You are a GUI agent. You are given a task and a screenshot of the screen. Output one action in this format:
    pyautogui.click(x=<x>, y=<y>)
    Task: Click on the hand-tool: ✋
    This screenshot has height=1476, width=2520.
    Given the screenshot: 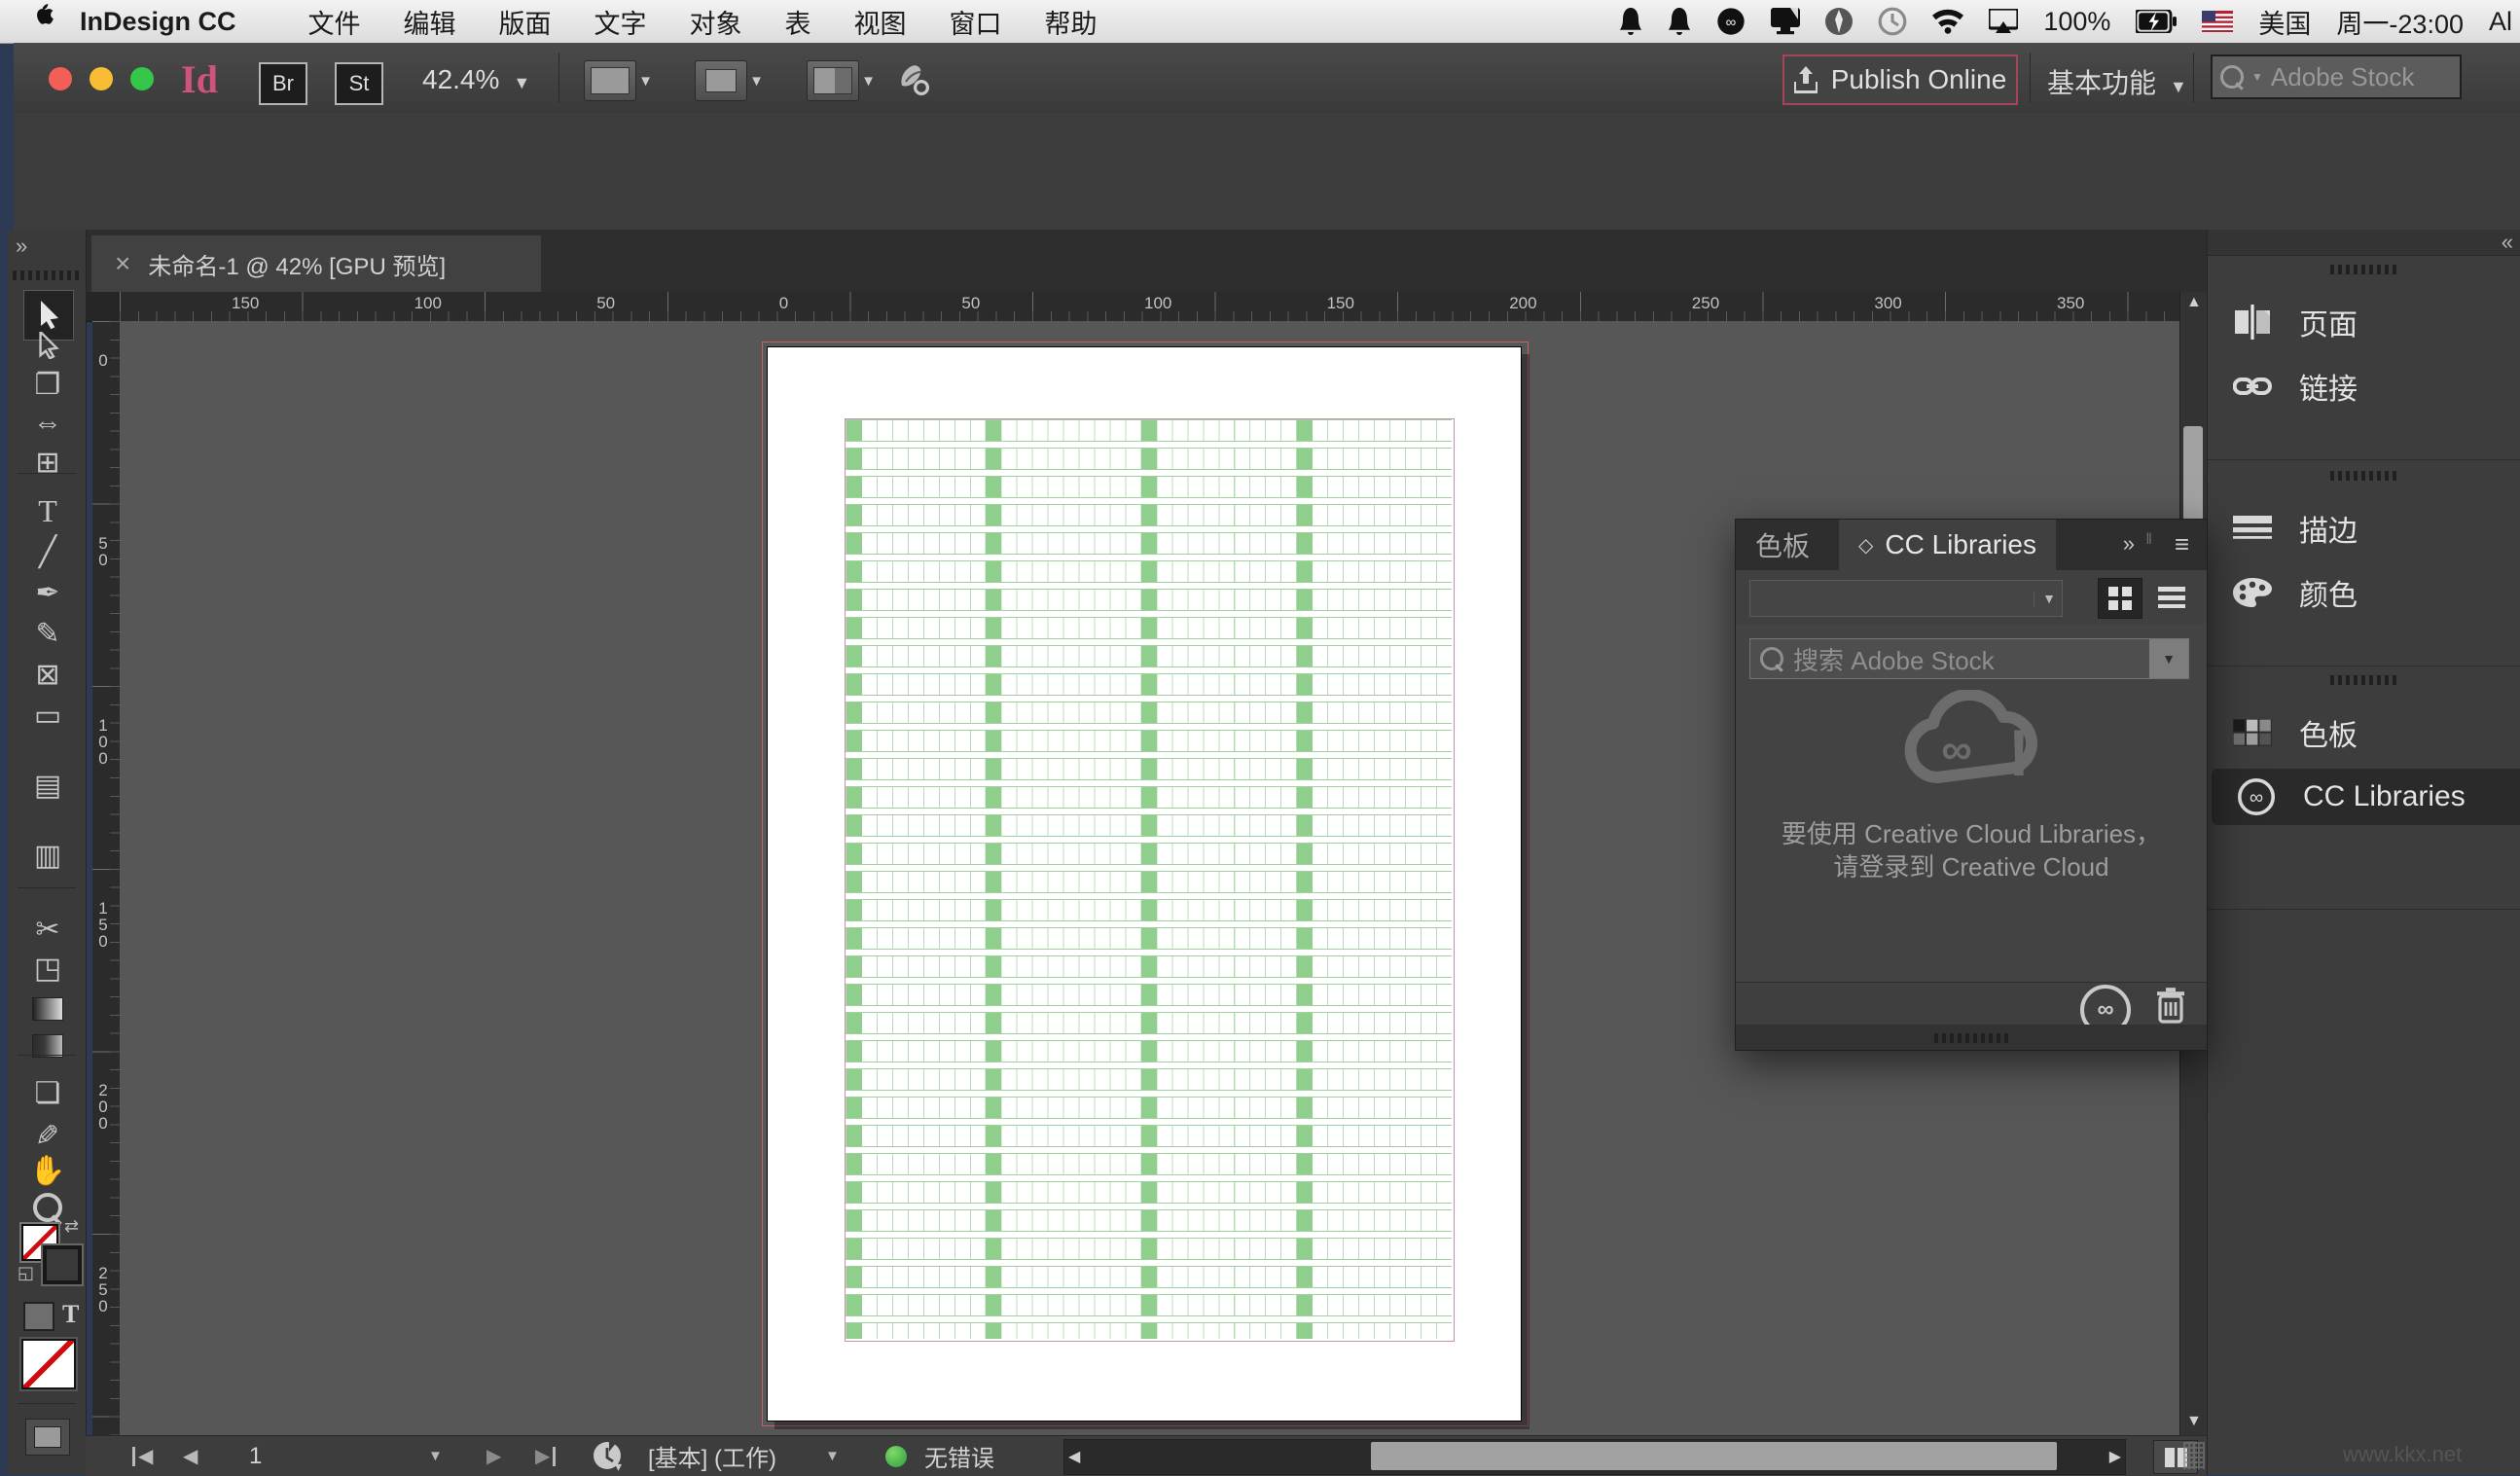 What is the action you would take?
    pyautogui.click(x=47, y=1170)
    